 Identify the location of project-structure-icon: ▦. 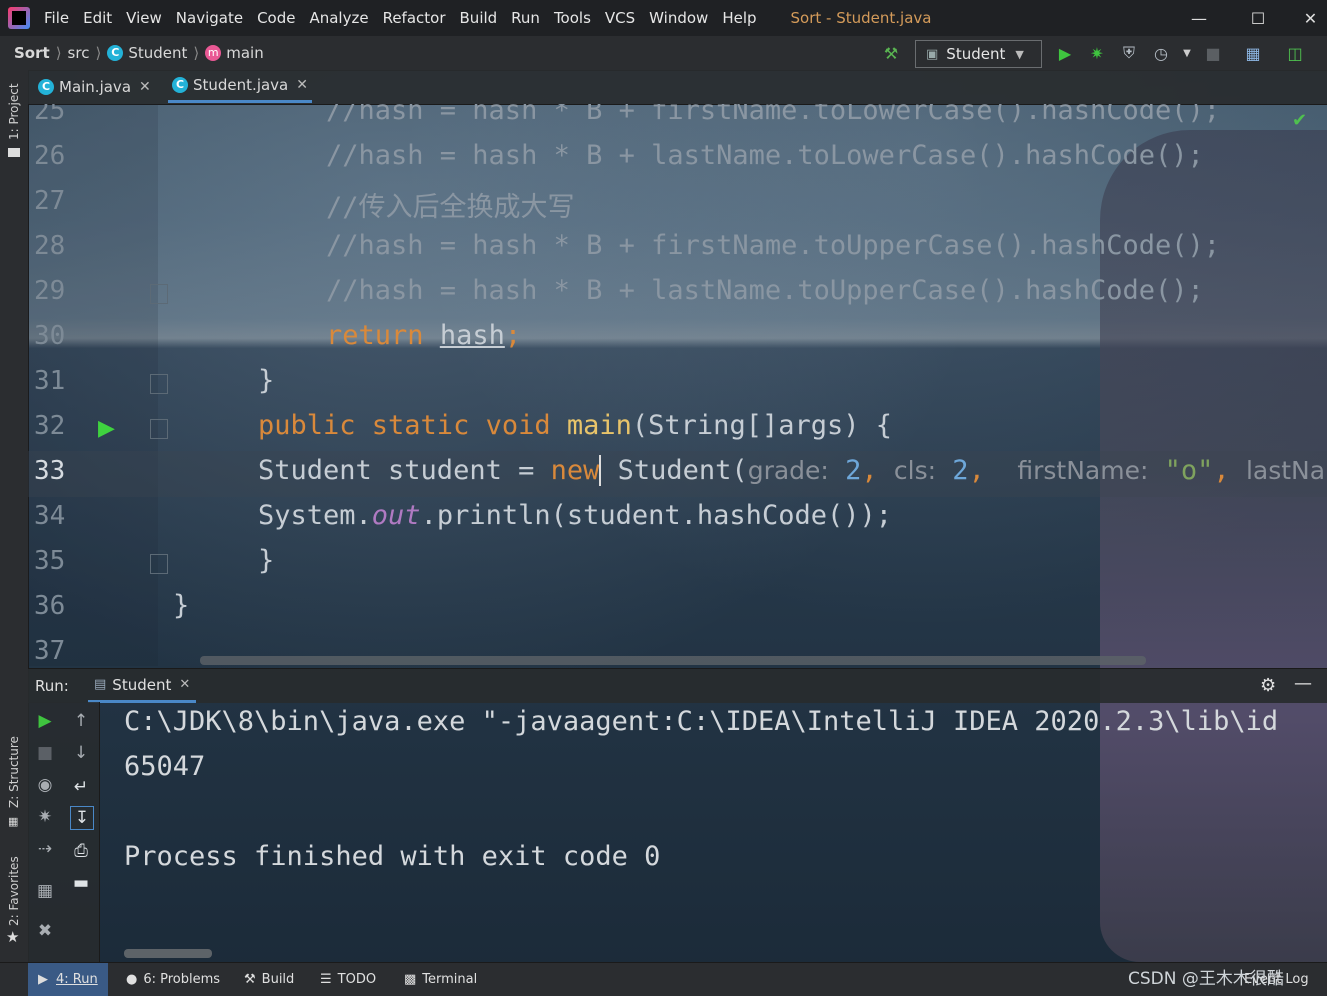
(1253, 53).